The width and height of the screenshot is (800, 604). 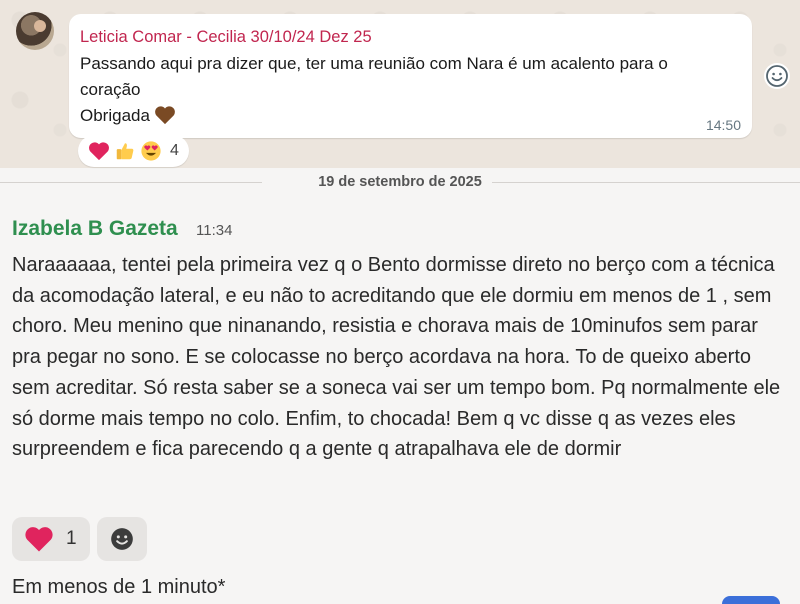 What do you see at coordinates (214, 230) in the screenshot?
I see `message-time: 11:34` at bounding box center [214, 230].